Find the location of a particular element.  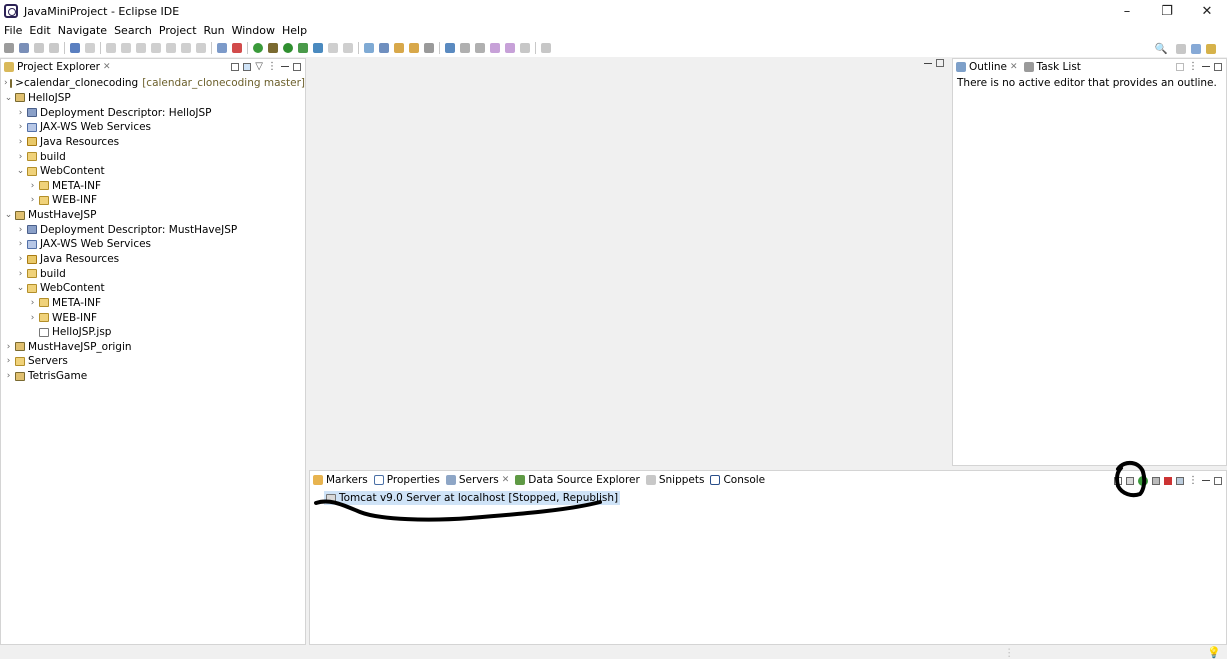

collapse-all-icon is located at coordinates (235, 66).